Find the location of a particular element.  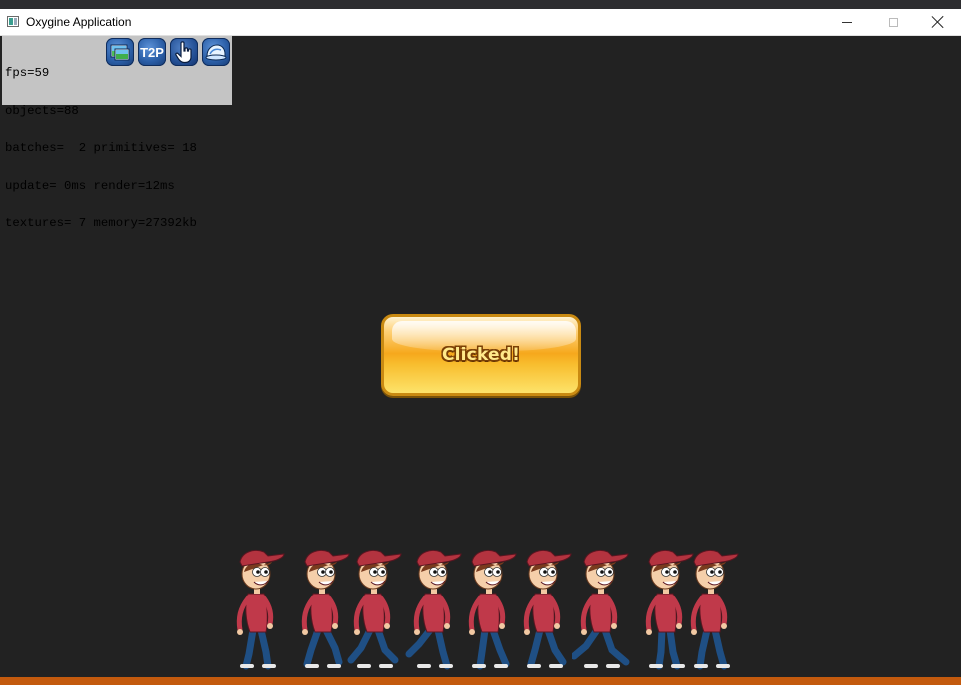

app-window-icon is located at coordinates (13, 21).